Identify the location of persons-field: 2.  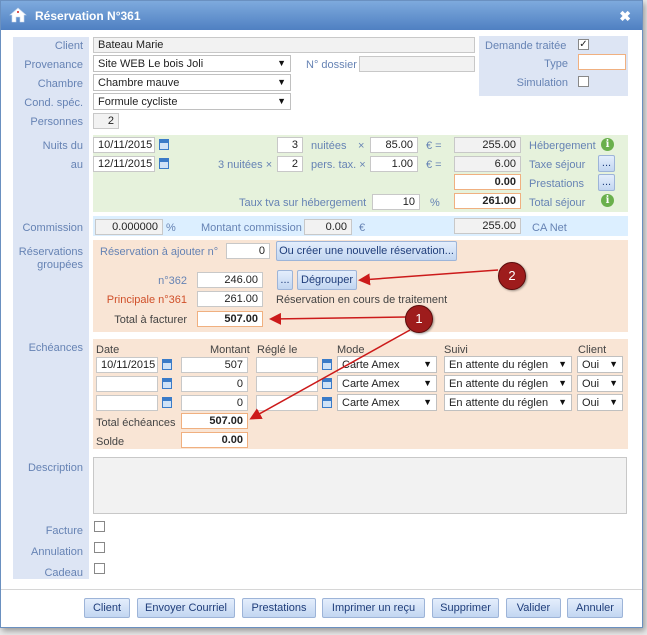
(290, 164).